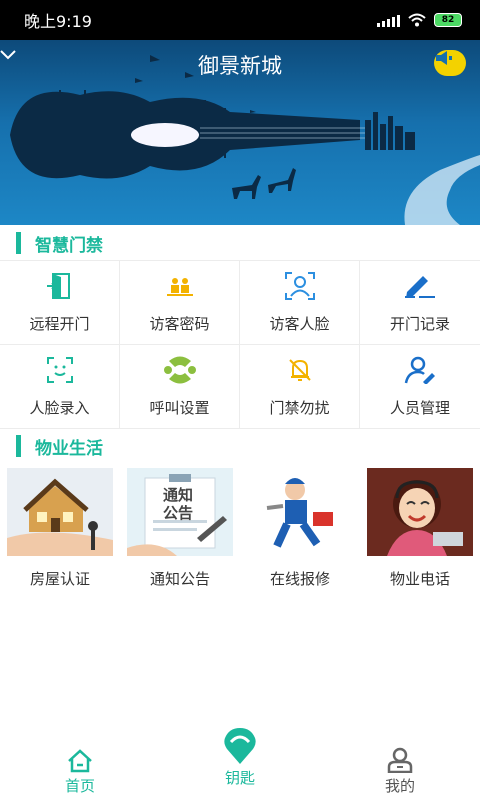 The image size is (480, 800). Describe the element at coordinates (420, 286) in the screenshot. I see `edit-record-icon` at that location.